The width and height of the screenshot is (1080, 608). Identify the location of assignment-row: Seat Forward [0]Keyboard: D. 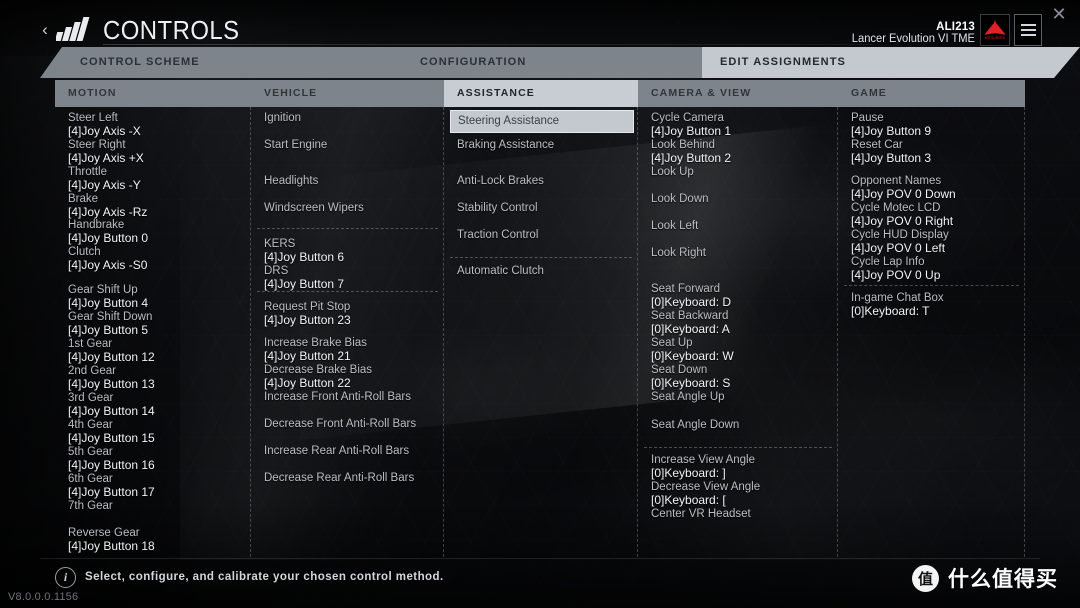
(742, 296).